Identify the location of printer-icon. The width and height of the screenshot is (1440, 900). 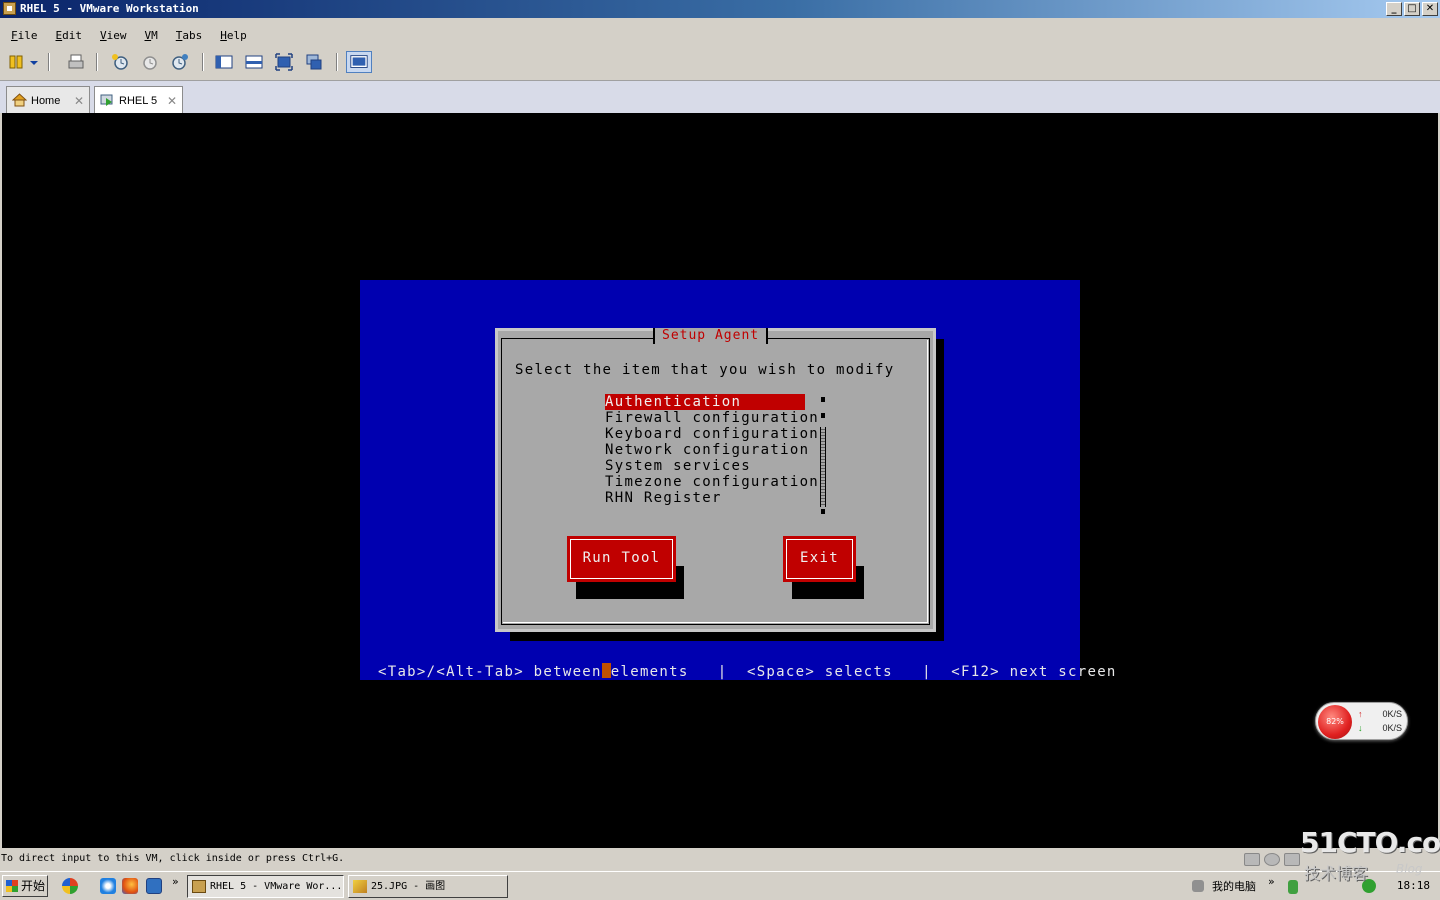
(76, 62).